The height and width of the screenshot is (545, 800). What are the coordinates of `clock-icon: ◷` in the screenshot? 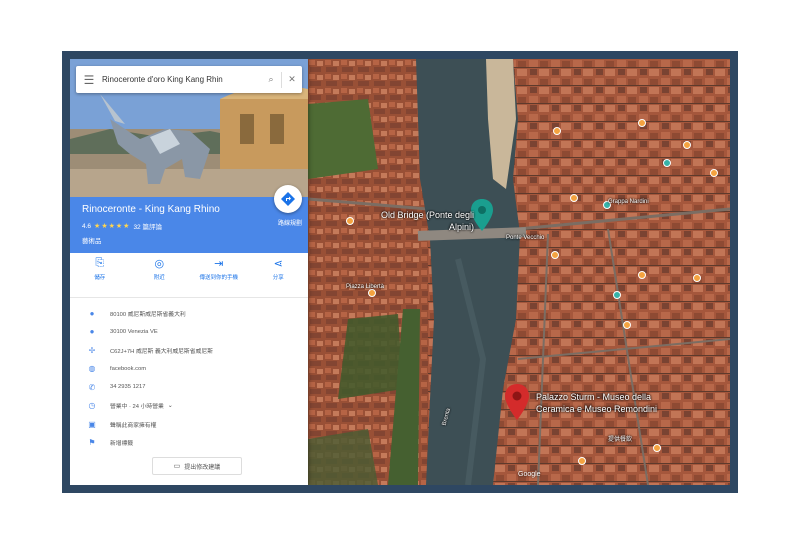 It's located at (92, 406).